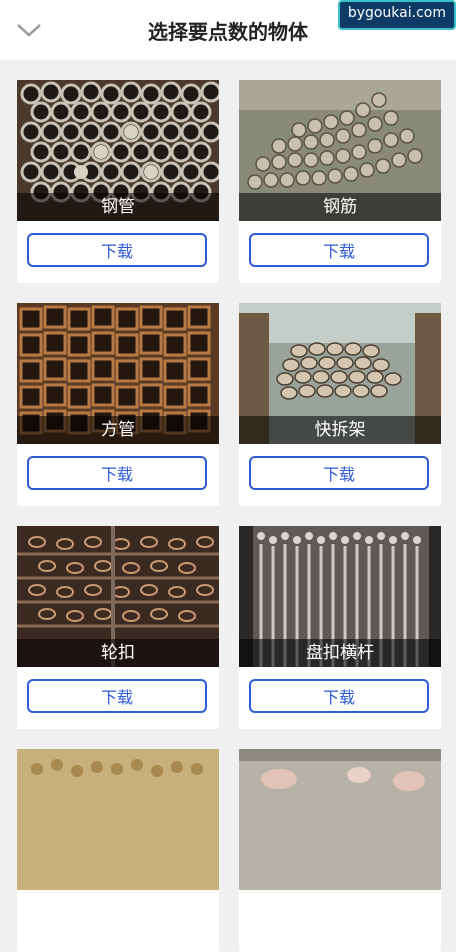 The image size is (456, 952). What do you see at coordinates (118, 653) in the screenshot?
I see `item-caption: 轮扣` at bounding box center [118, 653].